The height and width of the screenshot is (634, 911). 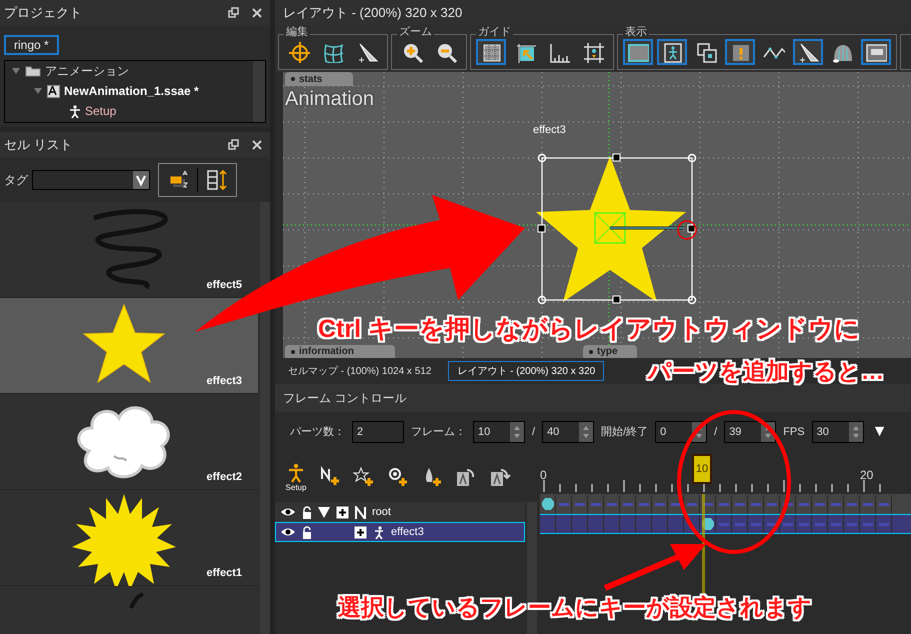 What do you see at coordinates (178, 180) in the screenshot?
I see `sort-name-icon` at bounding box center [178, 180].